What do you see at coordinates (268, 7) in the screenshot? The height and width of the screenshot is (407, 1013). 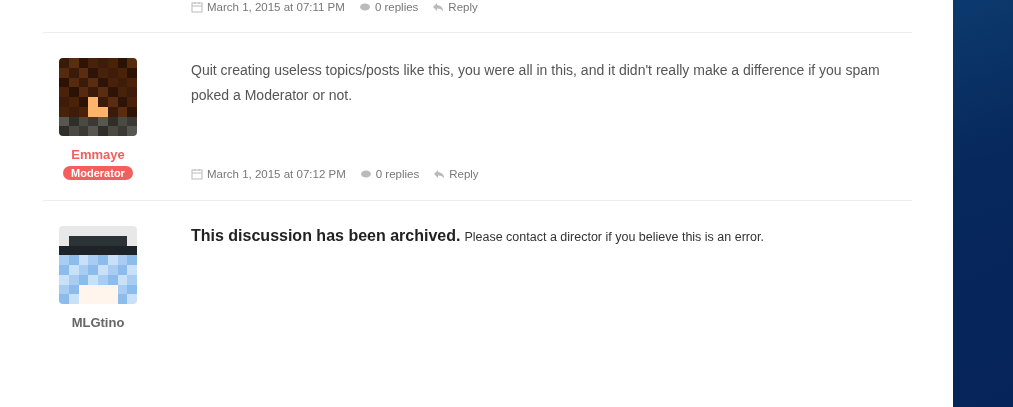 I see `meta-date: March 1, 2015 at 07:11 PM` at bounding box center [268, 7].